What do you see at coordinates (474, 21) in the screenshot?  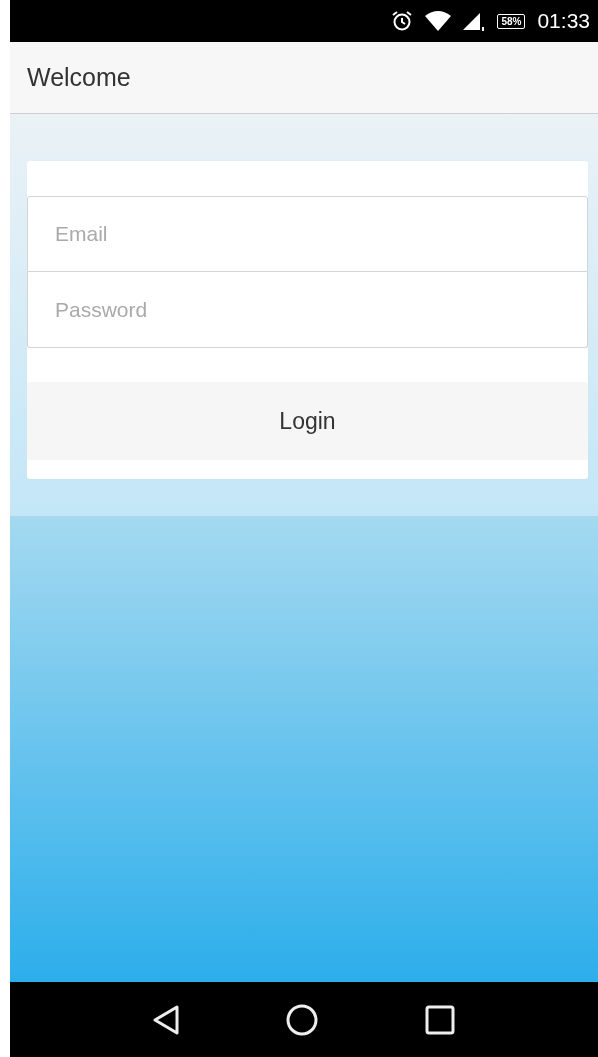 I see `signal-icon` at bounding box center [474, 21].